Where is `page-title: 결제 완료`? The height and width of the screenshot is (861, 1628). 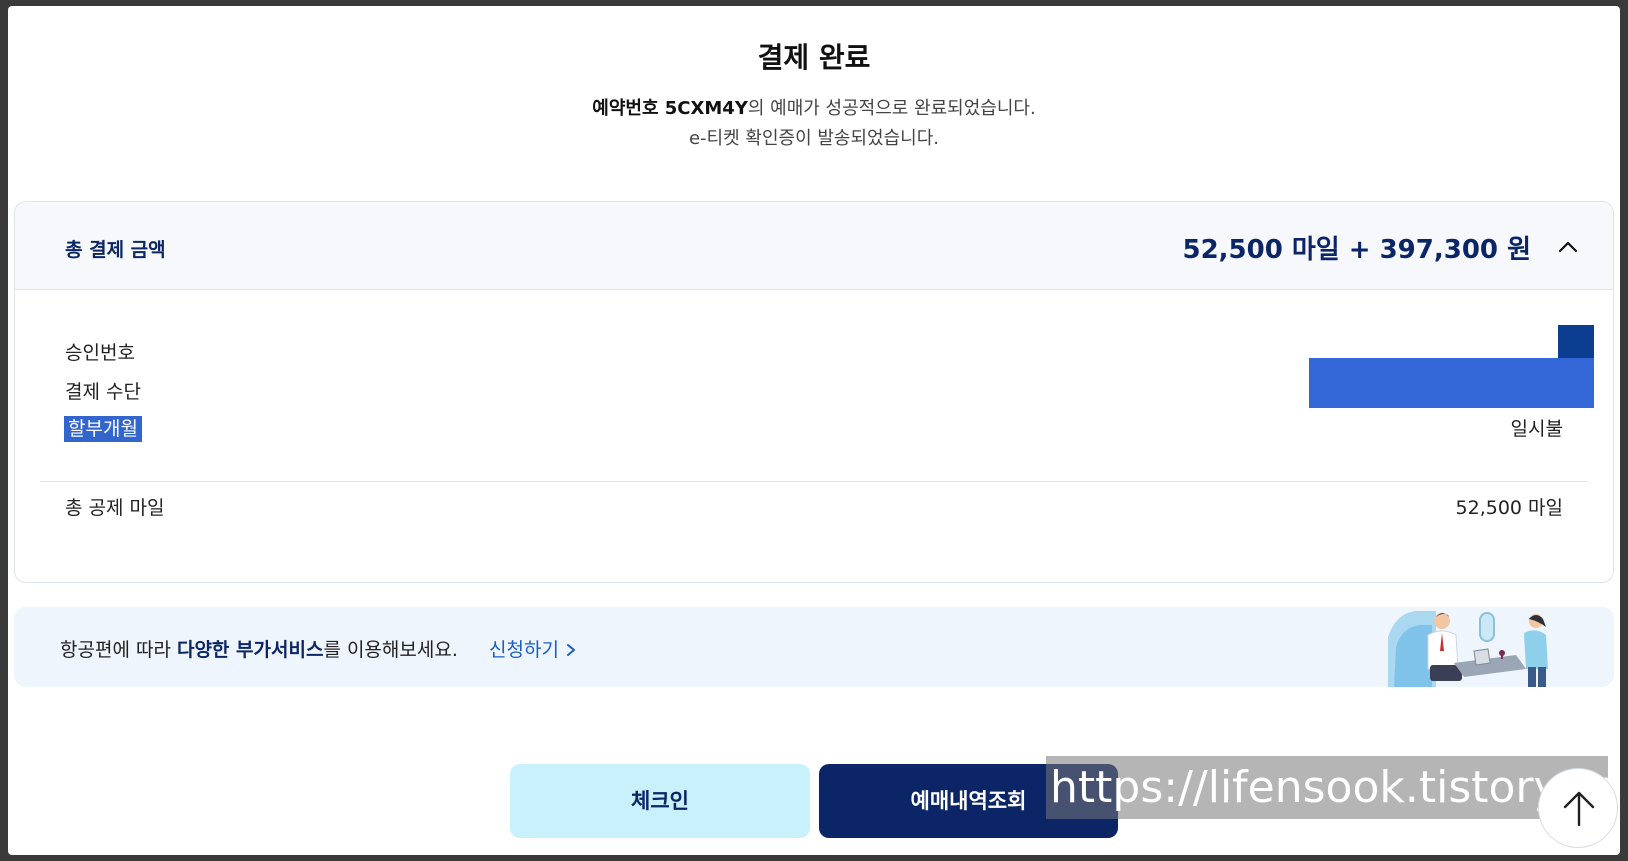 page-title: 결제 완료 is located at coordinates (814, 57).